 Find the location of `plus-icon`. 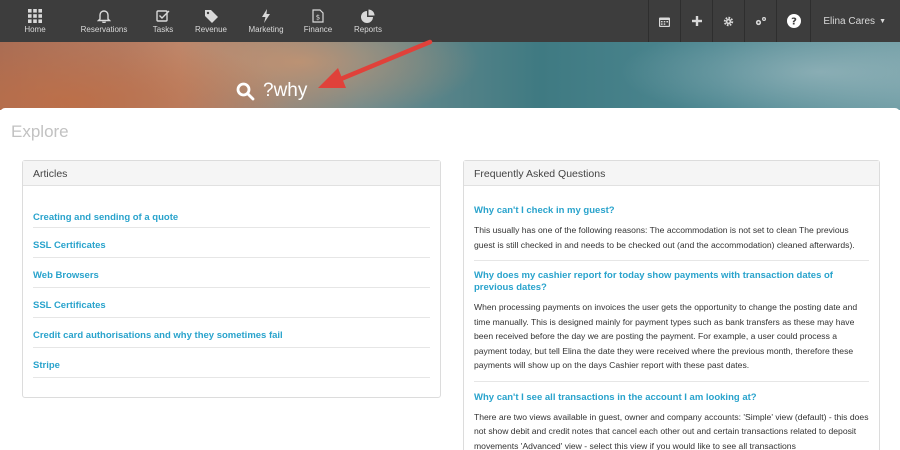

plus-icon is located at coordinates (696, 21).